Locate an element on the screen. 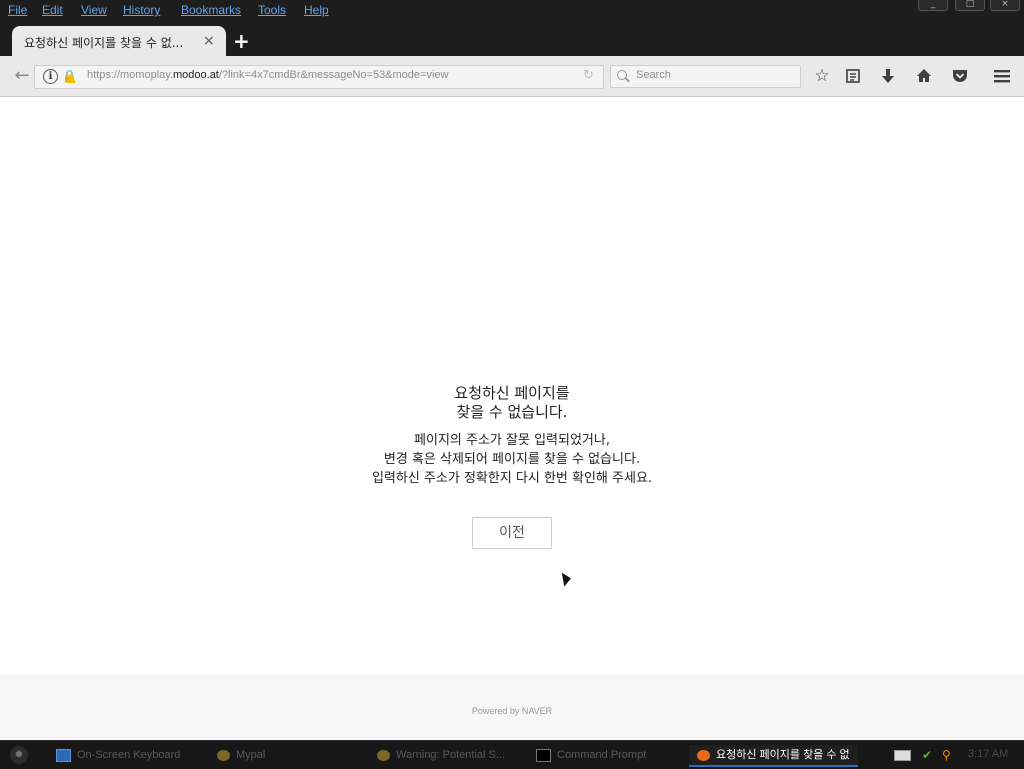 Image resolution: width=1024 pixels, height=769 pixels. search-tray-icon: ⚲ is located at coordinates (946, 755).